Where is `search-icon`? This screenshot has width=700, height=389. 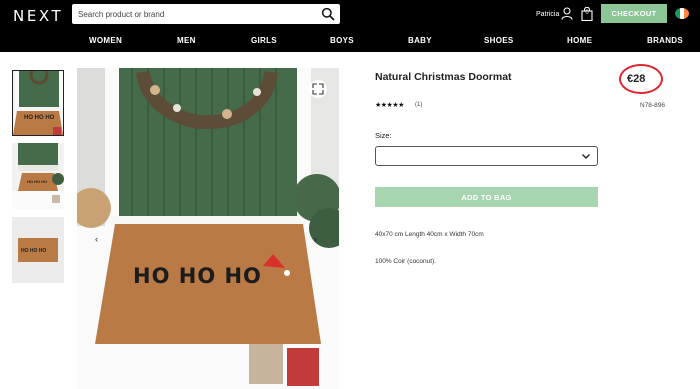
search-icon is located at coordinates (328, 14).